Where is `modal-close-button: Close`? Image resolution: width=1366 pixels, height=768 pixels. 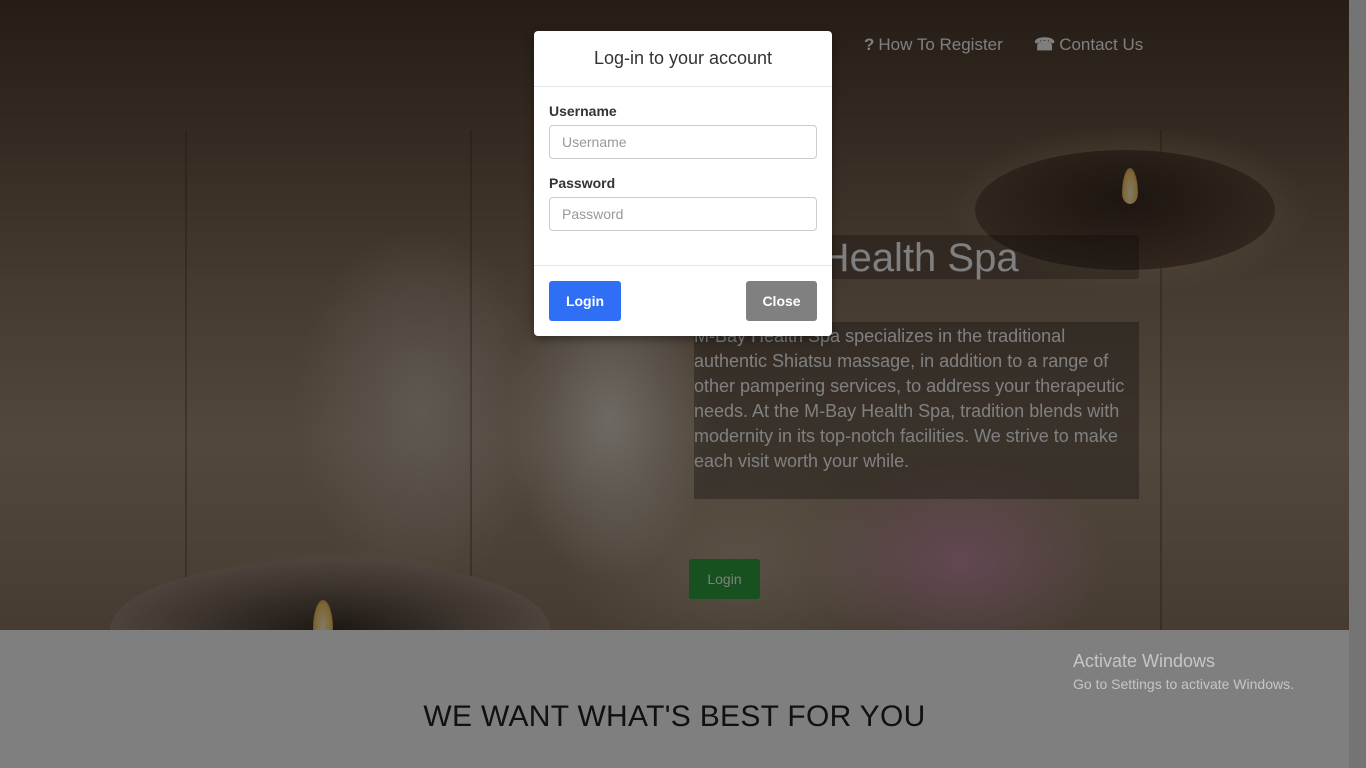 modal-close-button: Close is located at coordinates (781, 301).